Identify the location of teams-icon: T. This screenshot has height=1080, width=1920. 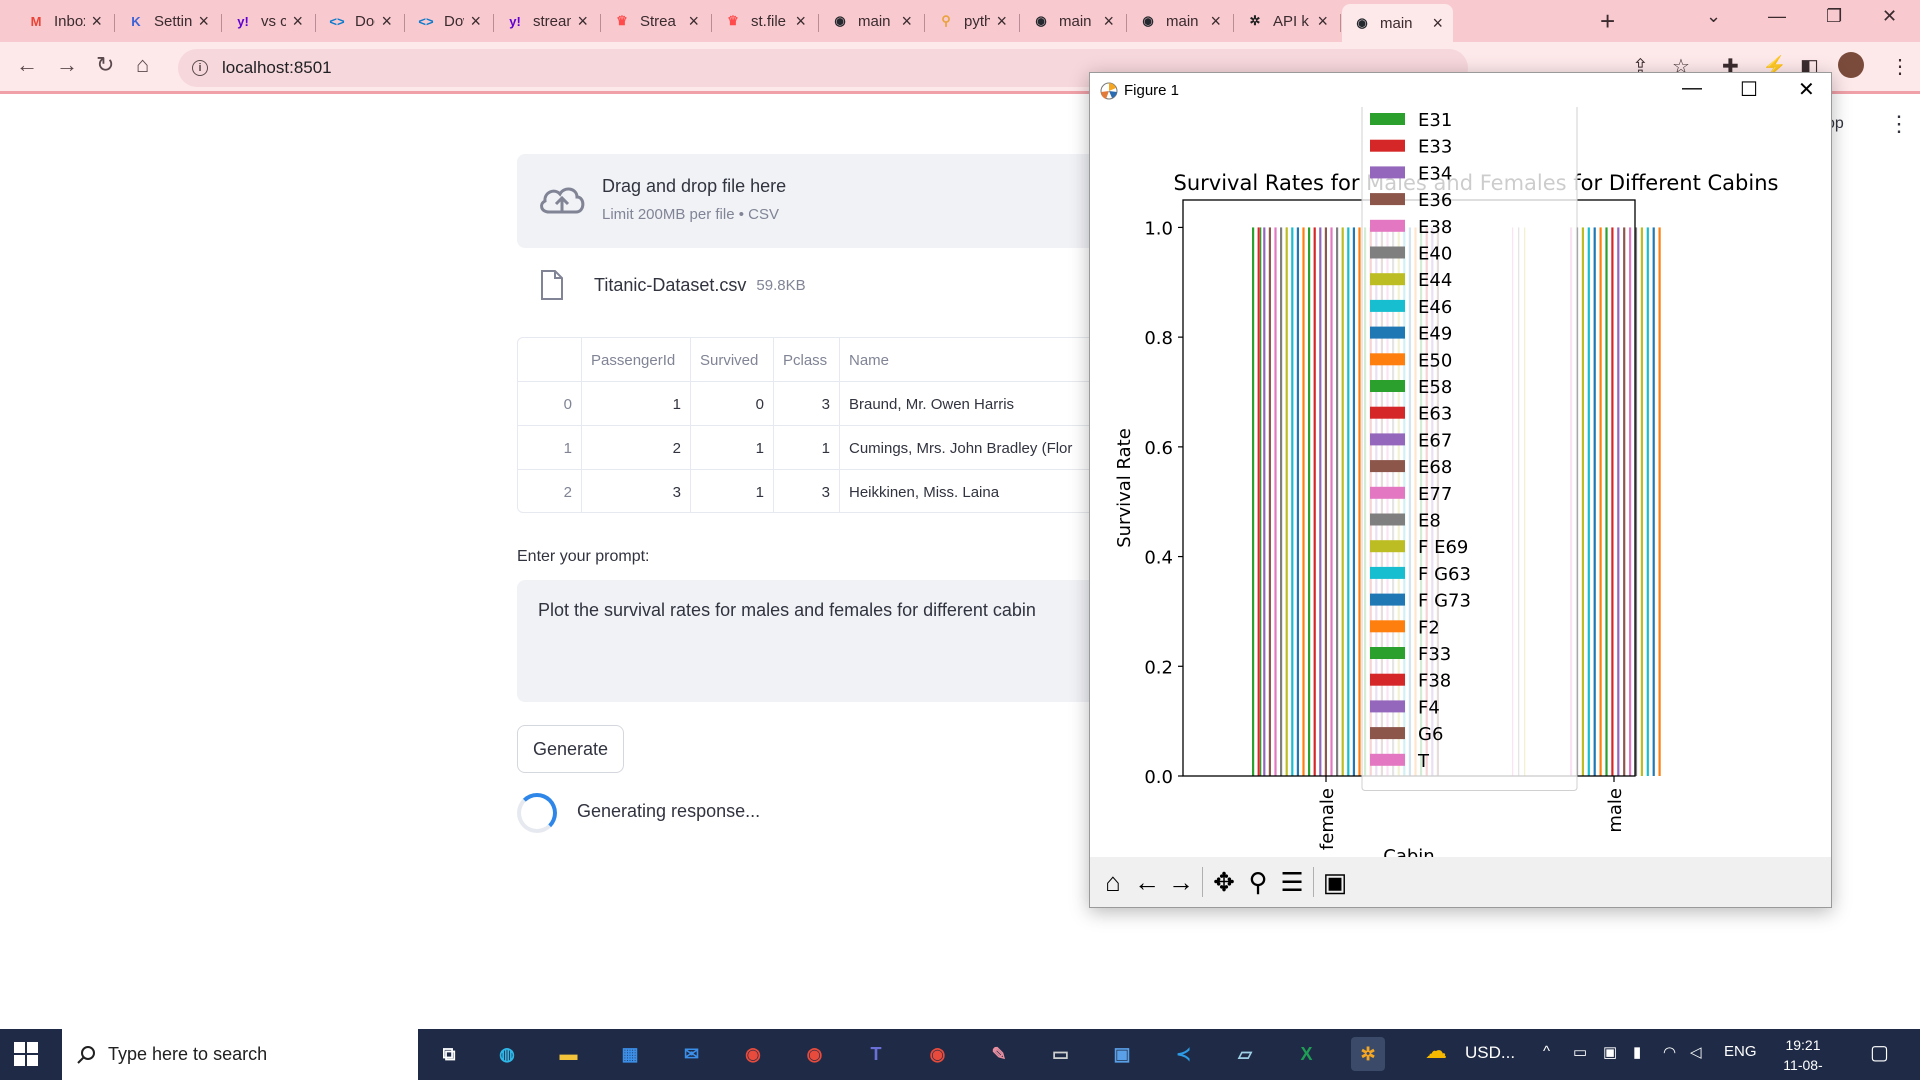
(876, 1054).